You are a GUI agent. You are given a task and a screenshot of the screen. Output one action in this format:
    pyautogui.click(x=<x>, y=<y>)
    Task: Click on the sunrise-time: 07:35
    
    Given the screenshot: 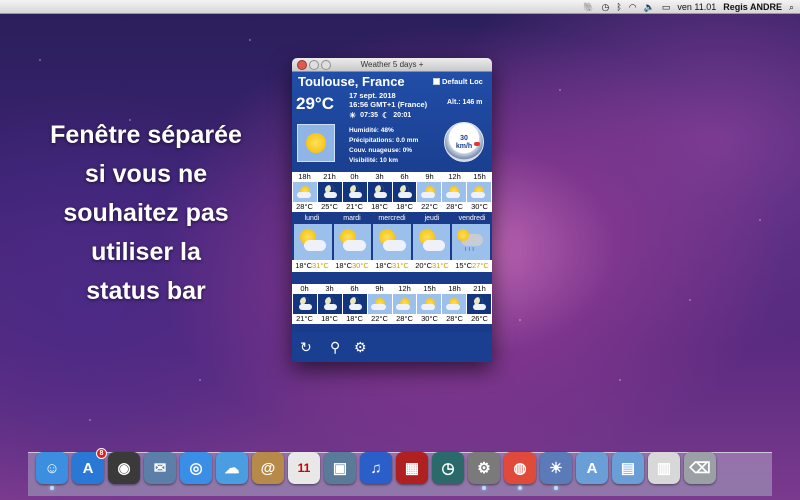 What is the action you would take?
    pyautogui.click(x=369, y=115)
    